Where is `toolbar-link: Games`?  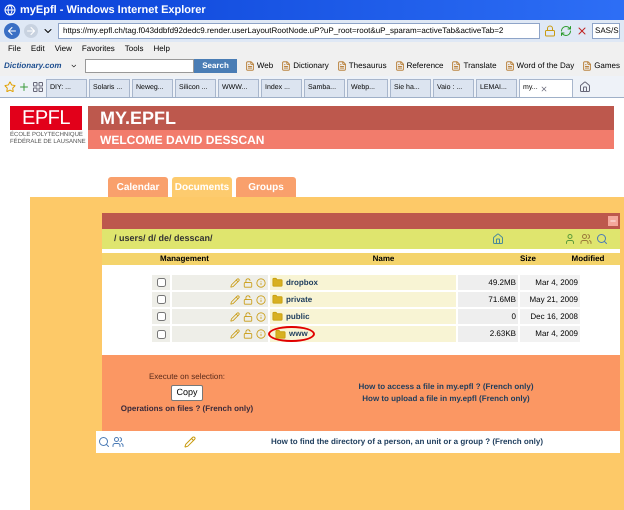
toolbar-link: Games is located at coordinates (607, 66).